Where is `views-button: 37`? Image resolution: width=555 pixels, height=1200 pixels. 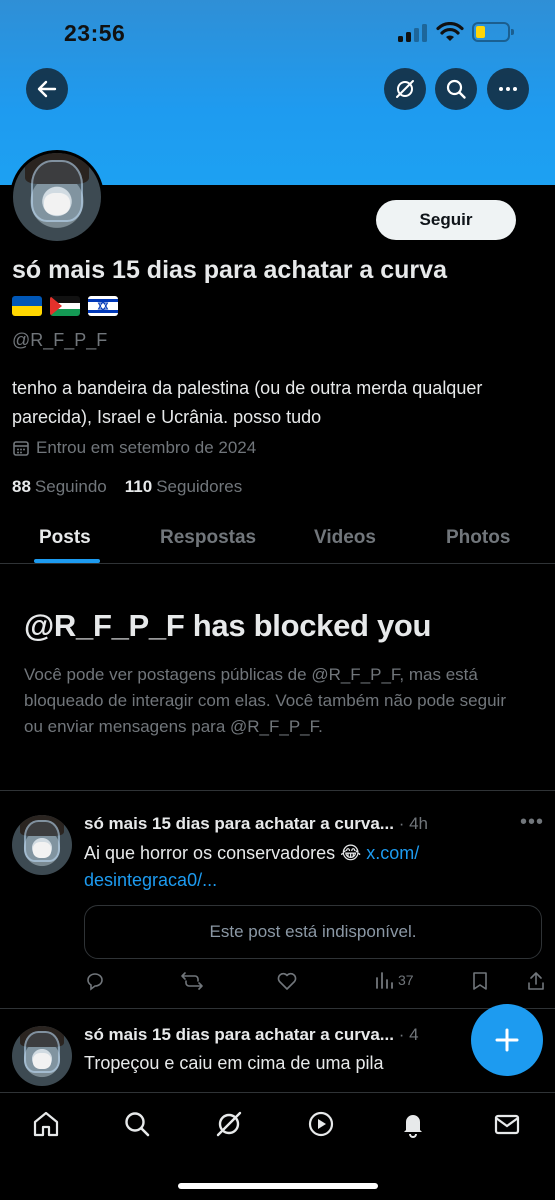
views-button: 37 is located at coordinates (394, 980).